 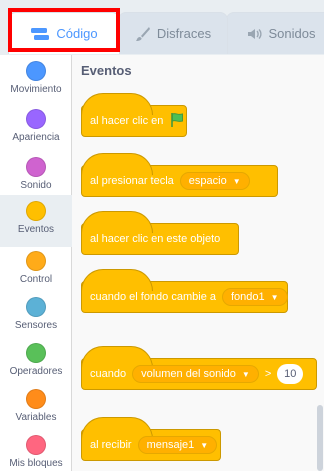 I want to click on category-motion: Movimiento, so click(x=36, y=83).